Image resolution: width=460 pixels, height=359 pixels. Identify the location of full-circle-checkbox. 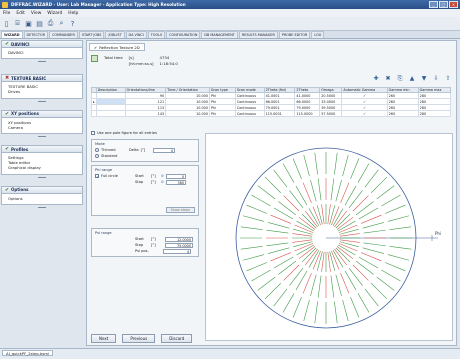
(97, 176).